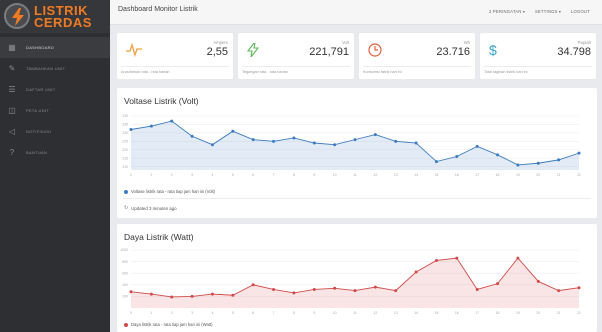  I want to click on sidebar-item-bantuan: ? BANTUAN, so click(55, 152).